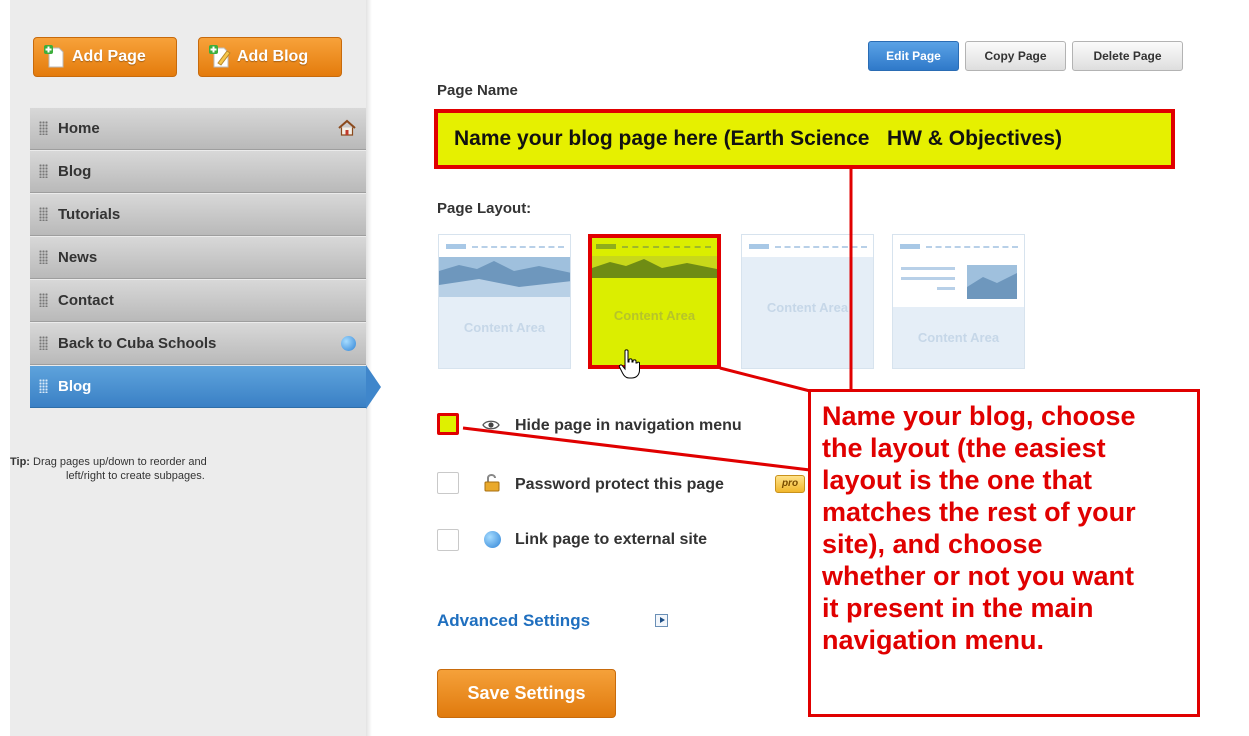 The image size is (1249, 736). Describe the element at coordinates (78, 257) in the screenshot. I see `sidebar-item-label: News` at that location.